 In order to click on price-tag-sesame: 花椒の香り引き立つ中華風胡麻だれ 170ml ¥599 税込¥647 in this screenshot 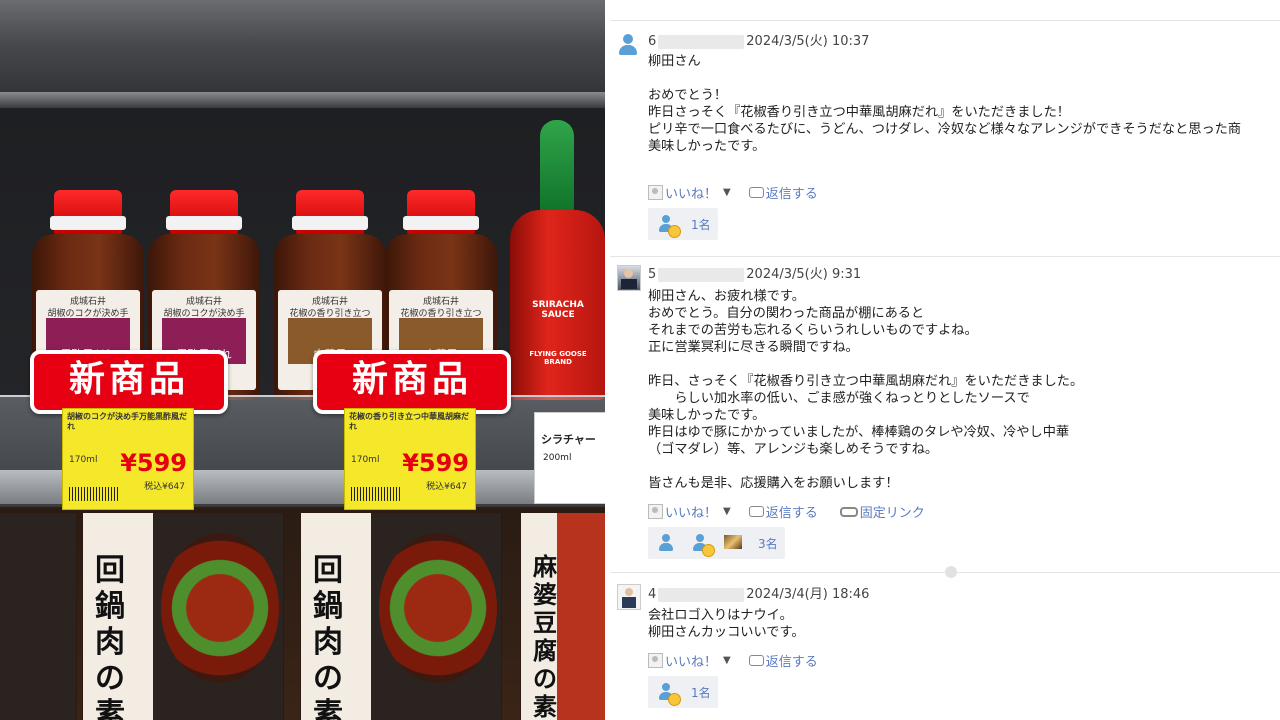, I will do `click(410, 459)`.